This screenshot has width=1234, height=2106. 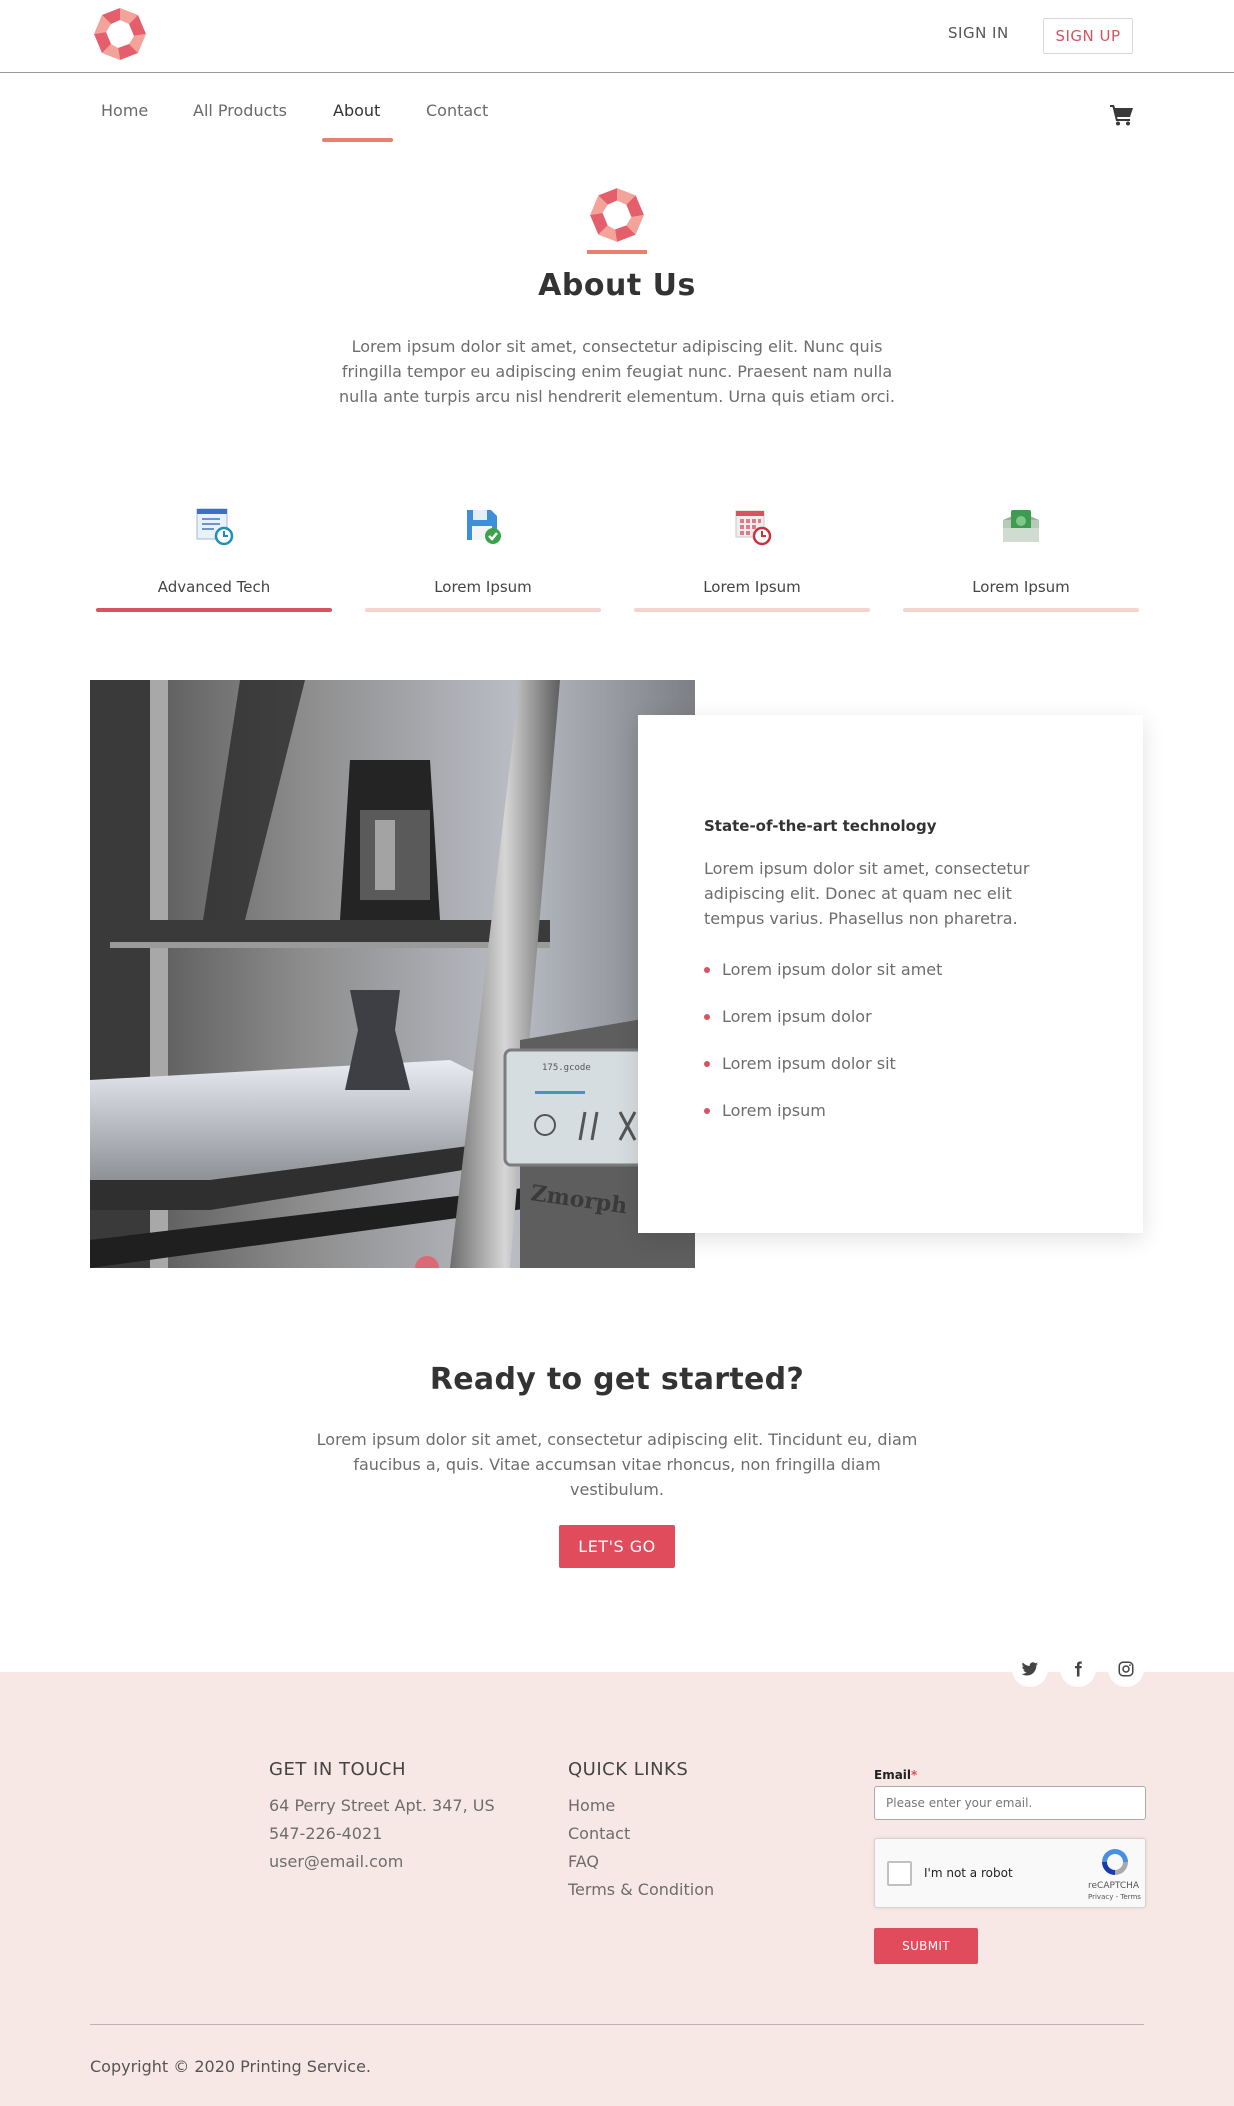 What do you see at coordinates (599, 1833) in the screenshot?
I see `footer-link-contact: Contact` at bounding box center [599, 1833].